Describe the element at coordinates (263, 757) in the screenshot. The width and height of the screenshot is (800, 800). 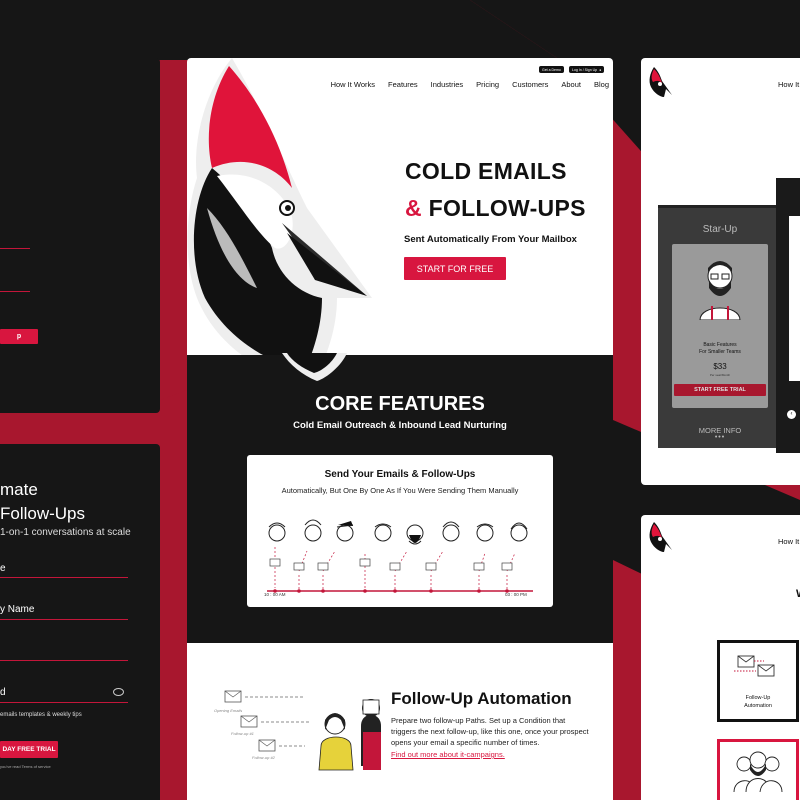
I see `diagram-label-3: Follow-up #2` at that location.